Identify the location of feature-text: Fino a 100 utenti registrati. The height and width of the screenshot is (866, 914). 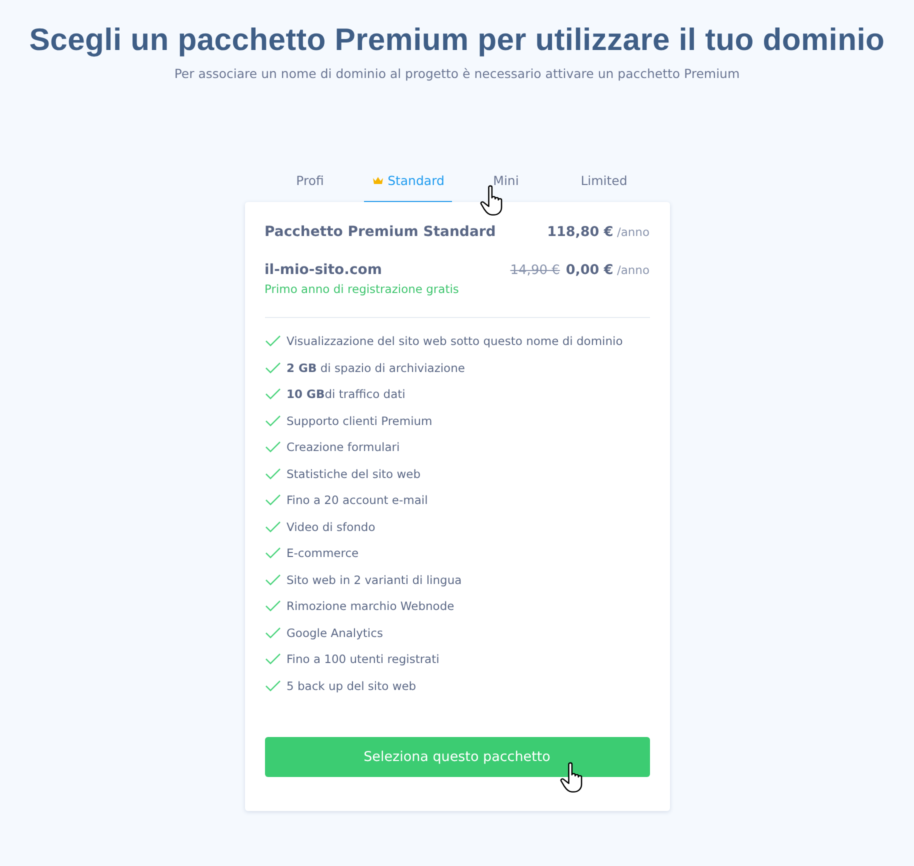
(363, 659).